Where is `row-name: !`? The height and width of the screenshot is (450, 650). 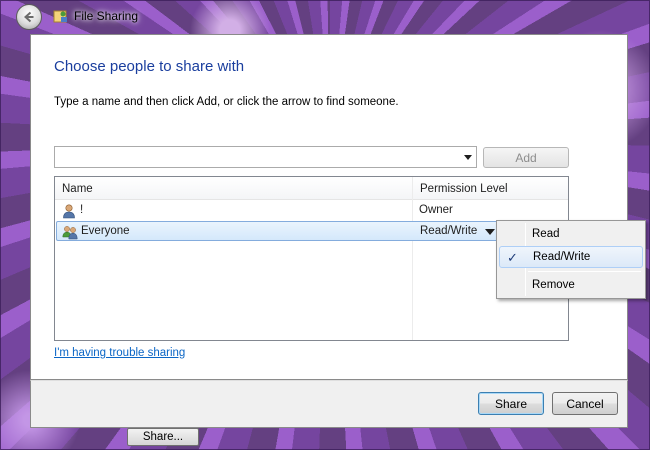
row-name: ! is located at coordinates (82, 210).